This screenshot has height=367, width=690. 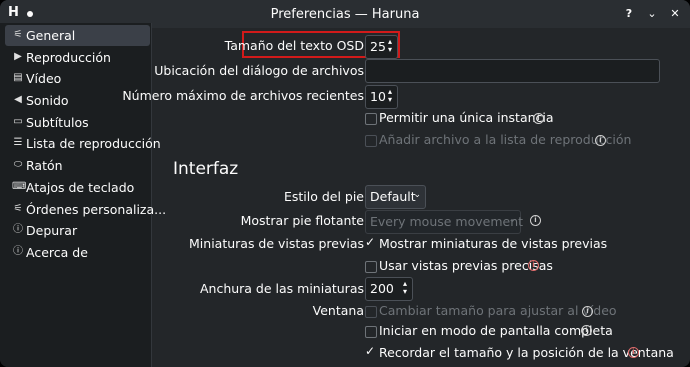 What do you see at coordinates (47, 100) in the screenshot?
I see `sidebar-item-label: Sonido` at bounding box center [47, 100].